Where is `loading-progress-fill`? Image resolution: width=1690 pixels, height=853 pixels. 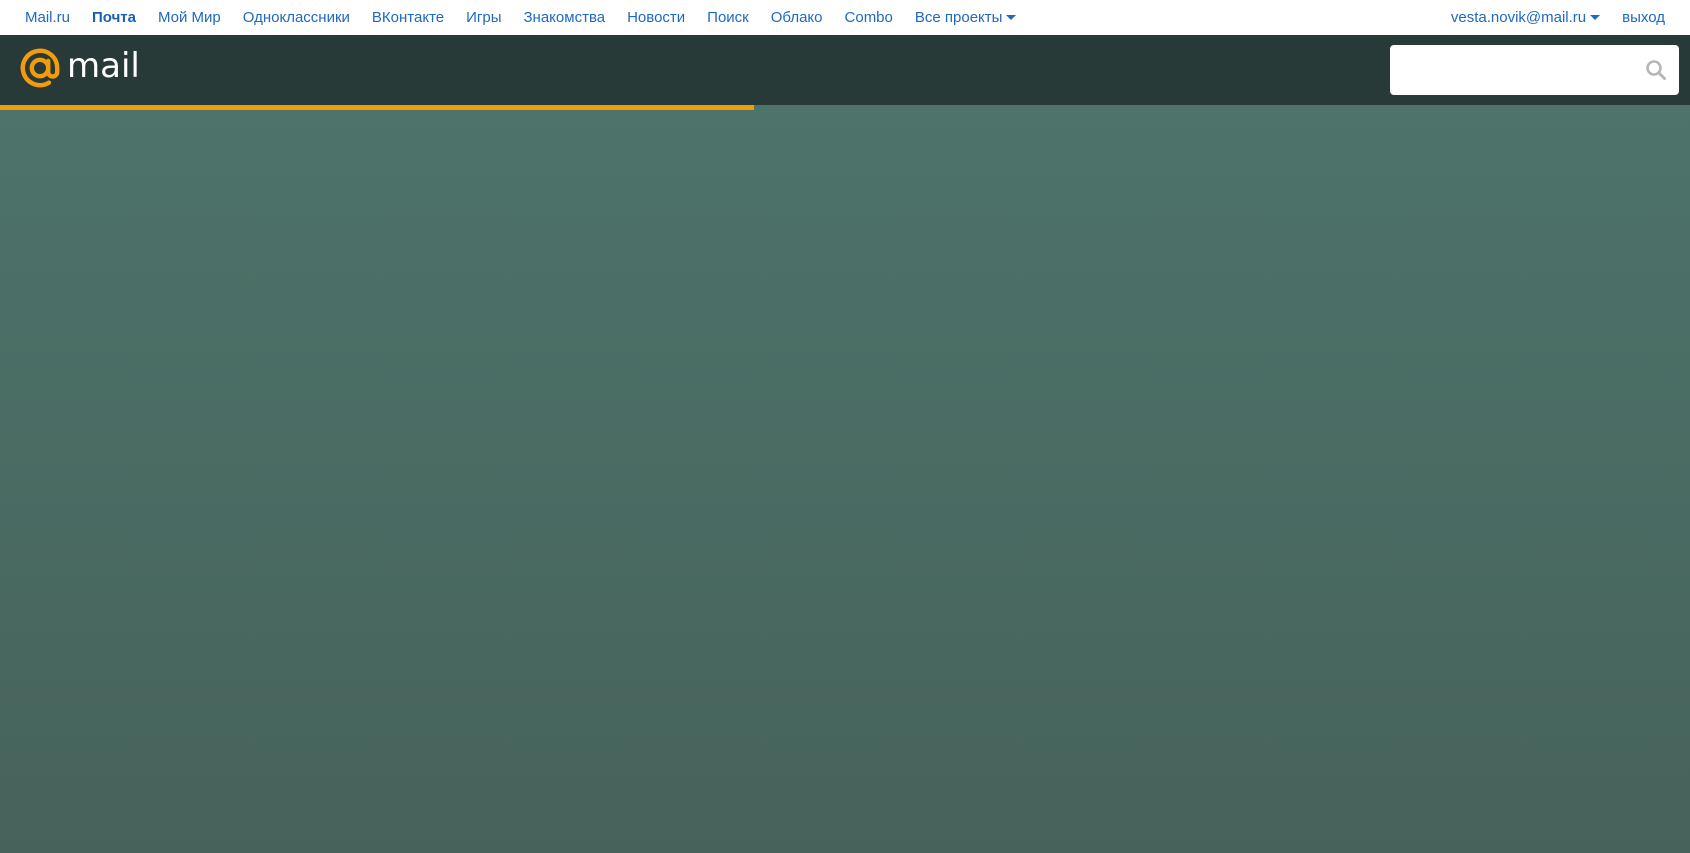 loading-progress-fill is located at coordinates (377, 107).